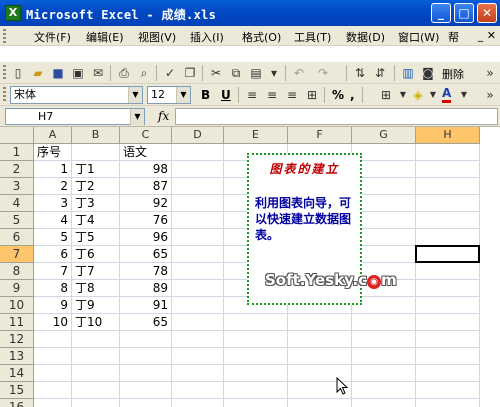  Describe the element at coordinates (17, 305) in the screenshot. I see `row-header-10: 10` at that location.